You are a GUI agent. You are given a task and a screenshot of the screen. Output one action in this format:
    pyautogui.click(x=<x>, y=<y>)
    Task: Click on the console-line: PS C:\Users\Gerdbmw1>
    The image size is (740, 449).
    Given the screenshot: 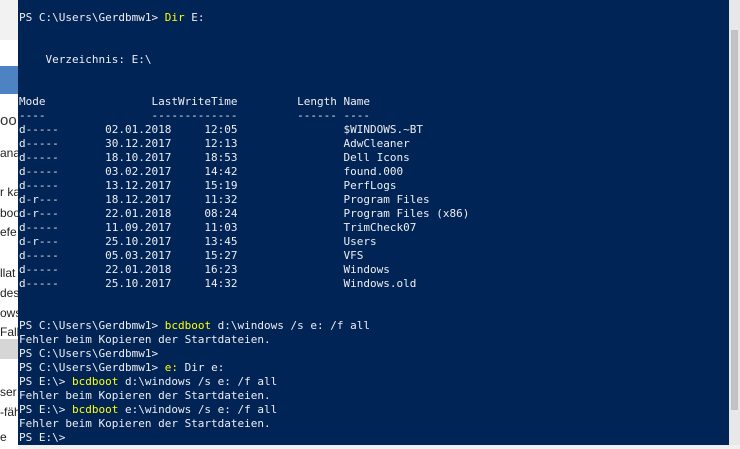 What is the action you would take?
    pyautogui.click(x=88, y=354)
    